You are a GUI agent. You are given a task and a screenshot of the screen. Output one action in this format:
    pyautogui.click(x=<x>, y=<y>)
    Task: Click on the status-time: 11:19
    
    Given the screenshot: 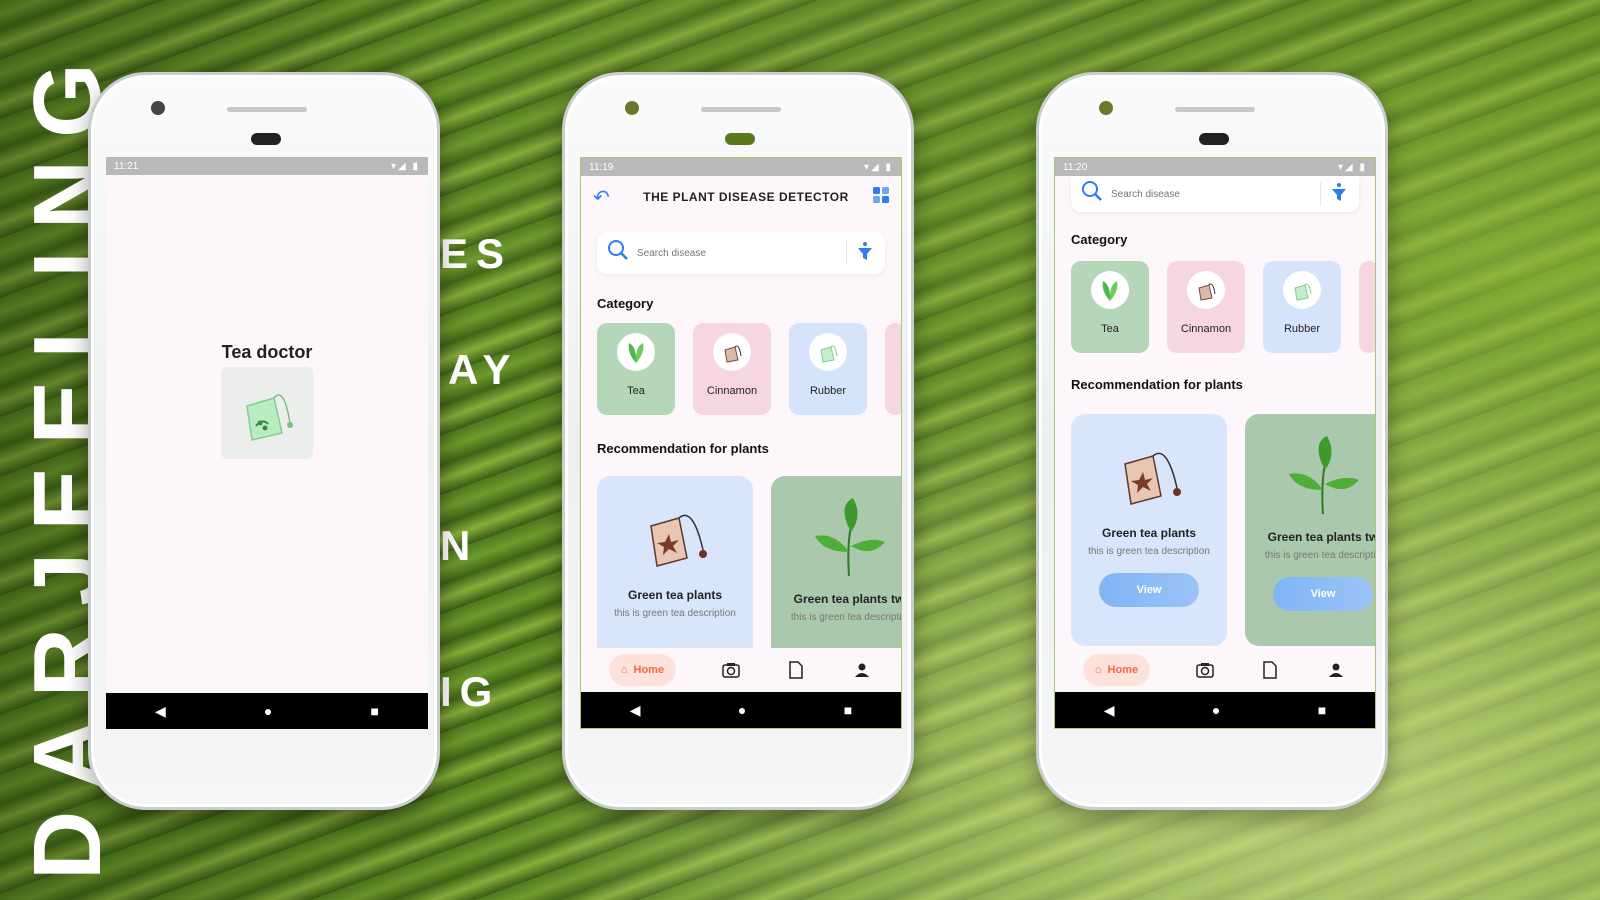 What is the action you would take?
    pyautogui.click(x=601, y=167)
    